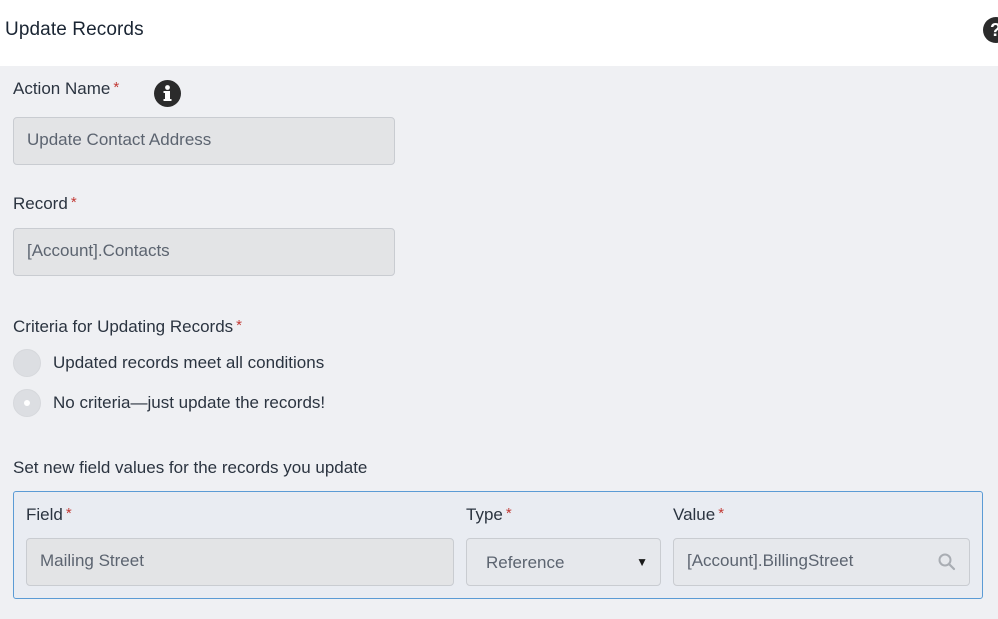 Image resolution: width=998 pixels, height=619 pixels. Describe the element at coordinates (189, 362) in the screenshot. I see `radio-label: Updated records meet all conditions` at that location.